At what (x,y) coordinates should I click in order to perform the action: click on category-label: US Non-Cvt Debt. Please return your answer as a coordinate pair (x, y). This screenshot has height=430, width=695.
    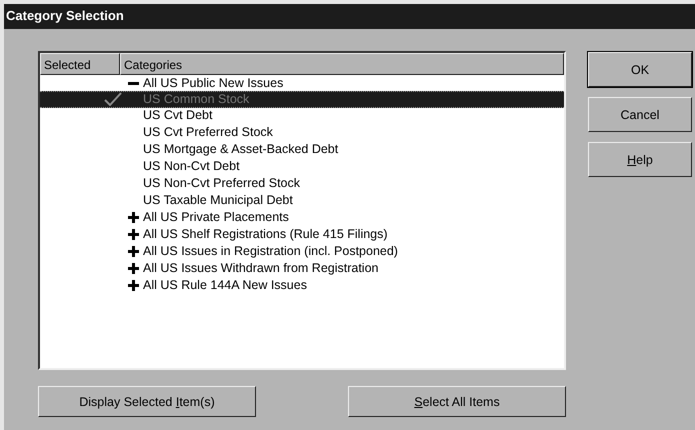
    Looking at the image, I should click on (191, 166).